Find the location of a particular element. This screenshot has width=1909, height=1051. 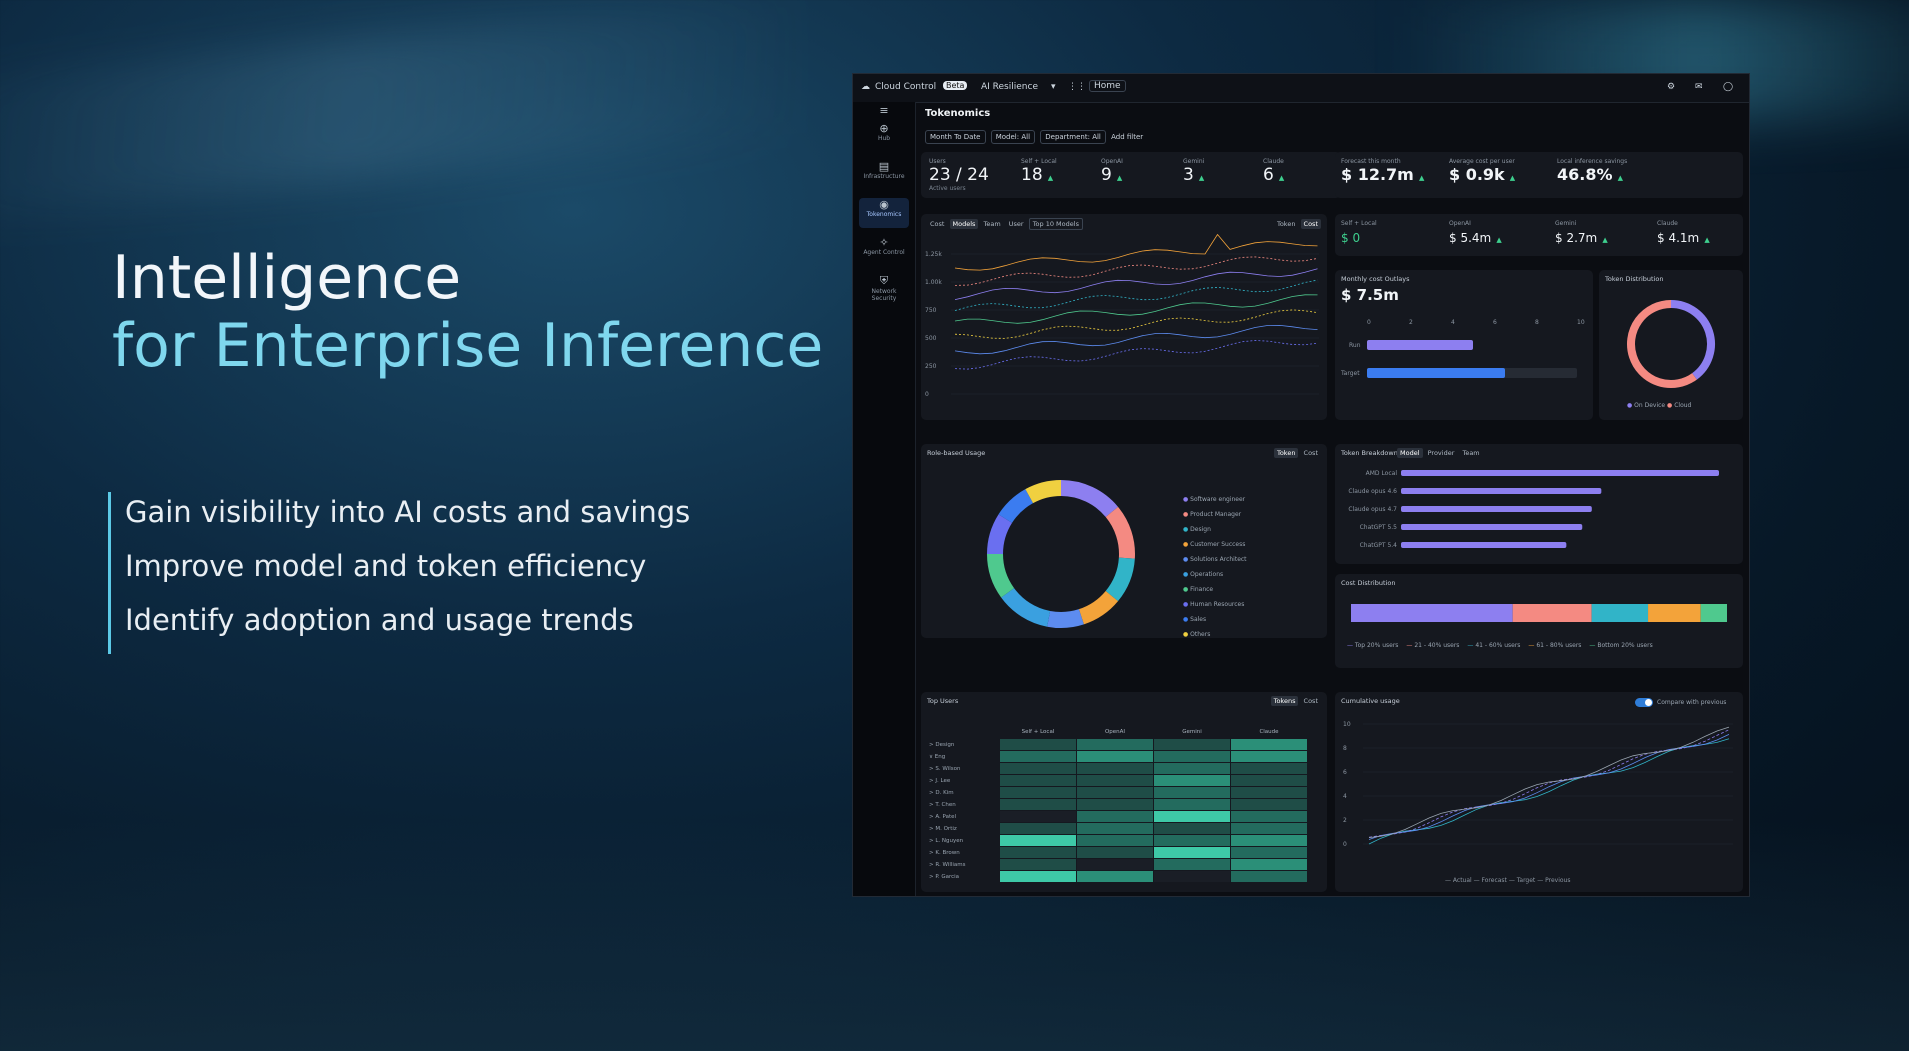

filter-department: Department: All is located at coordinates (1073, 137).